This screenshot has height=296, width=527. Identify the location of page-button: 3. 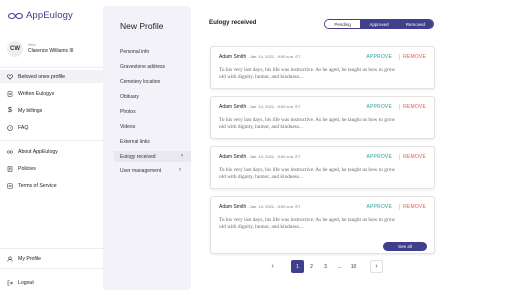
(325, 266).